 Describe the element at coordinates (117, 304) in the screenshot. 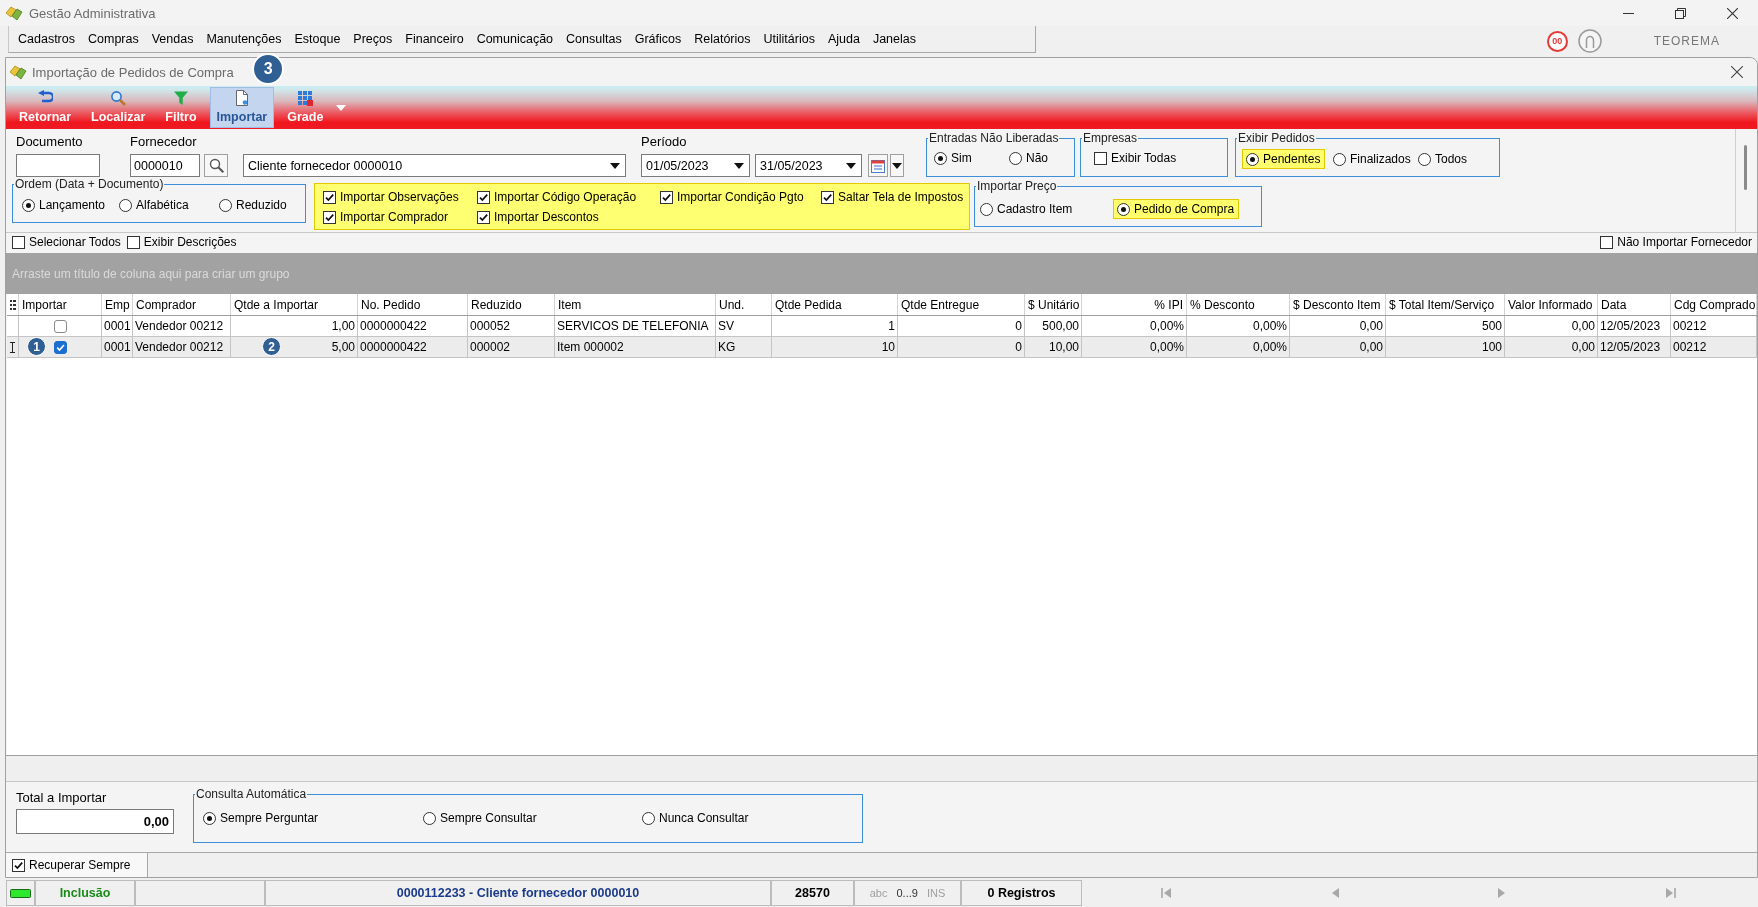

I see `column-header: Emp` at that location.